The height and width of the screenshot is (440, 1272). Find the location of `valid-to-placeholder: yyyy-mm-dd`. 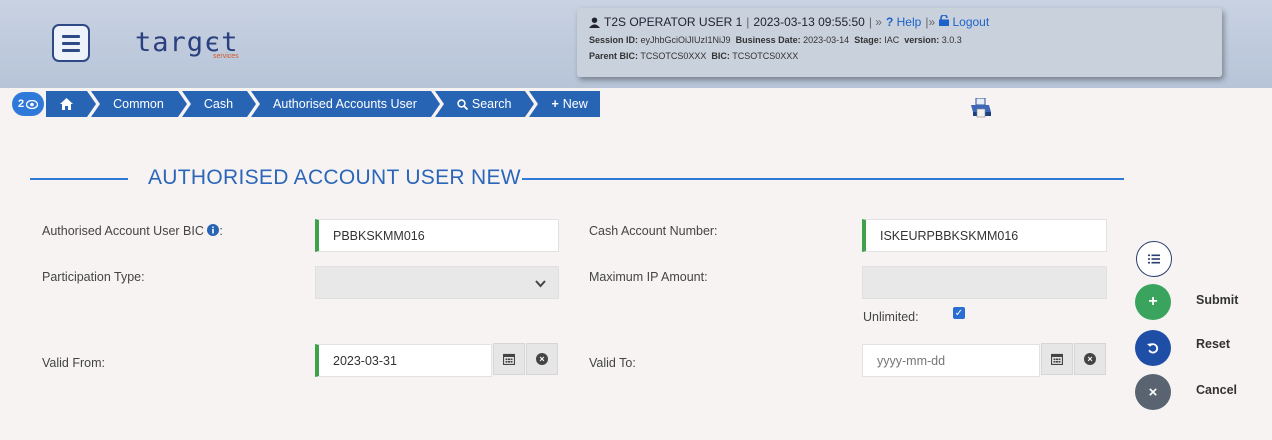

valid-to-placeholder: yyyy-mm-dd is located at coordinates (911, 360).